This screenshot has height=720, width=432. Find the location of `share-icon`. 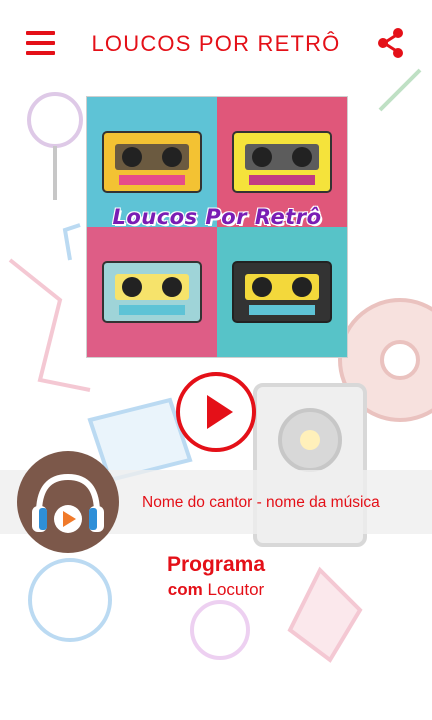

share-icon is located at coordinates (390, 43).